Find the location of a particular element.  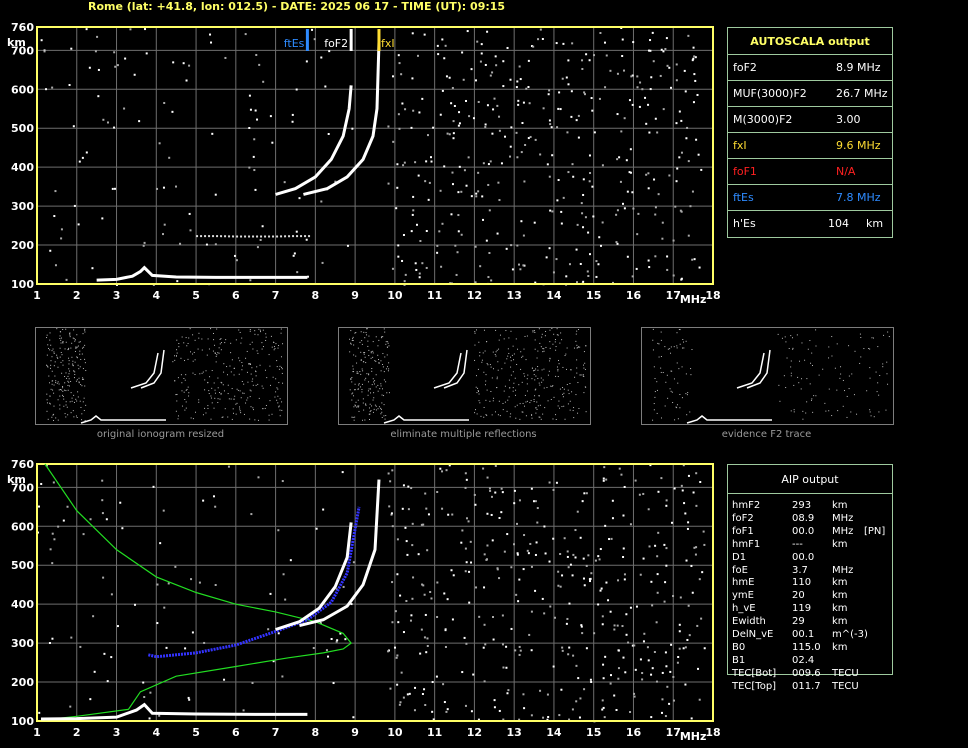

aip-value: 3.7 is located at coordinates (800, 570).